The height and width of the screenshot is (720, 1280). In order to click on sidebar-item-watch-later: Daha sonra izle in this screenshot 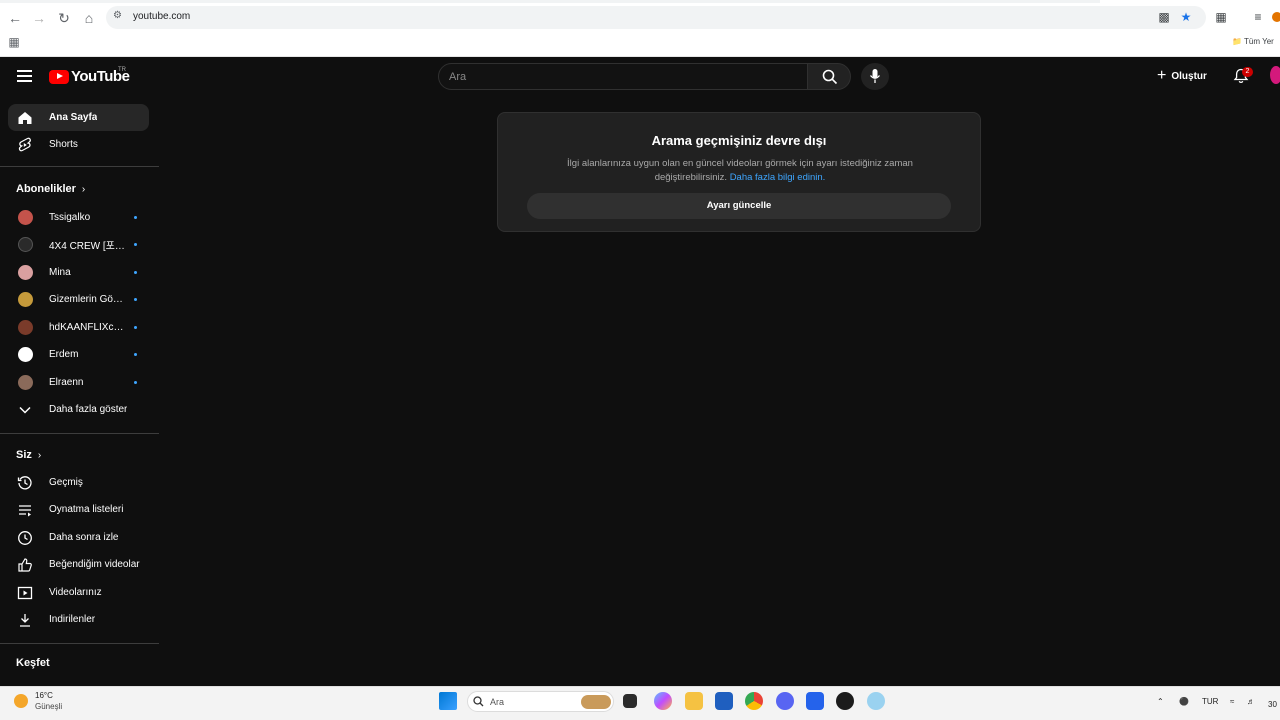, I will do `click(78, 537)`.